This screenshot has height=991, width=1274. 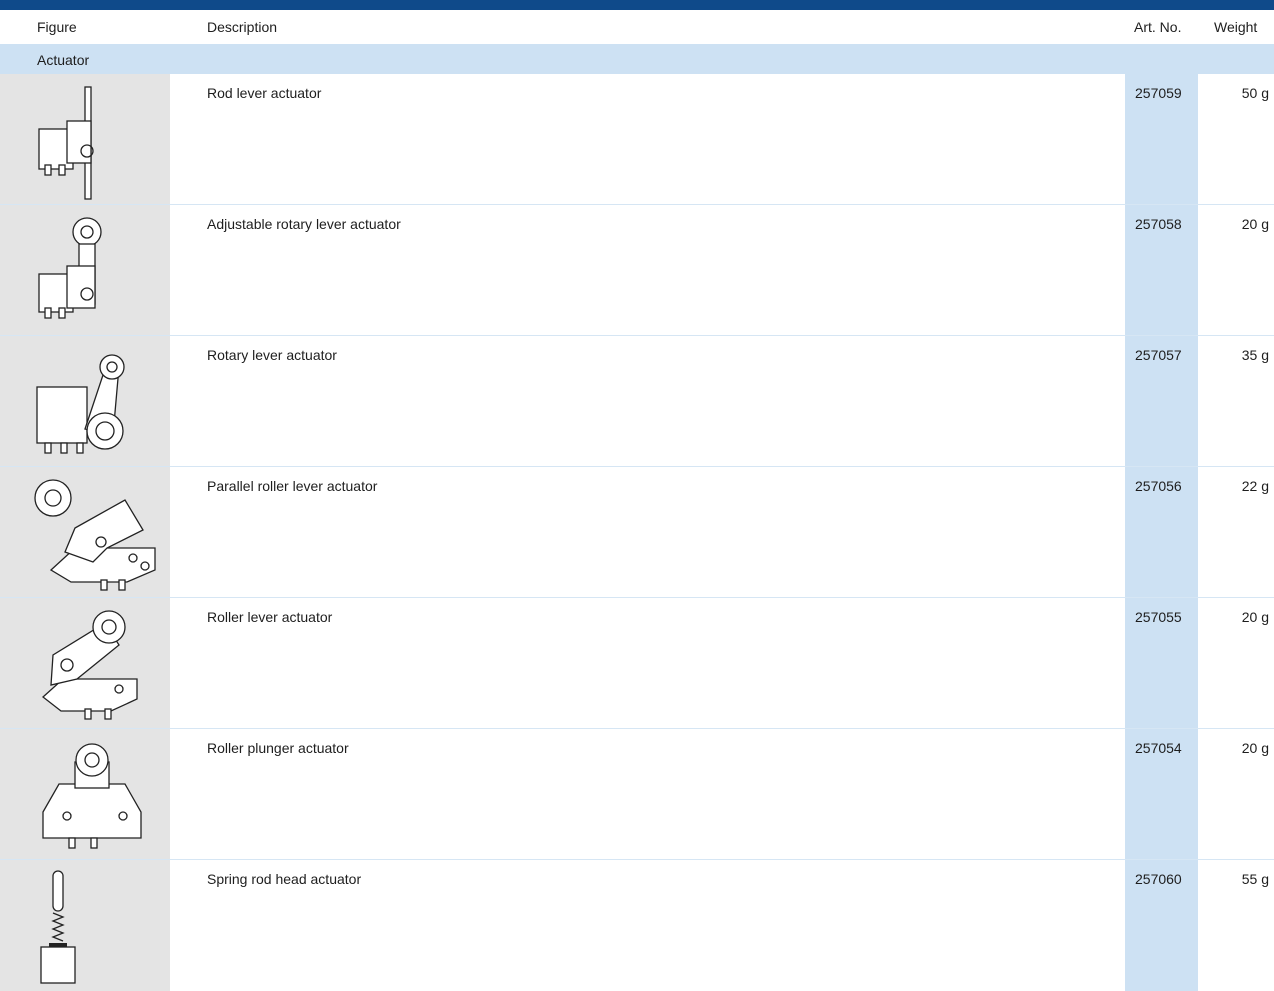 I want to click on product-description: Spring rod head actuator, so click(x=284, y=879).